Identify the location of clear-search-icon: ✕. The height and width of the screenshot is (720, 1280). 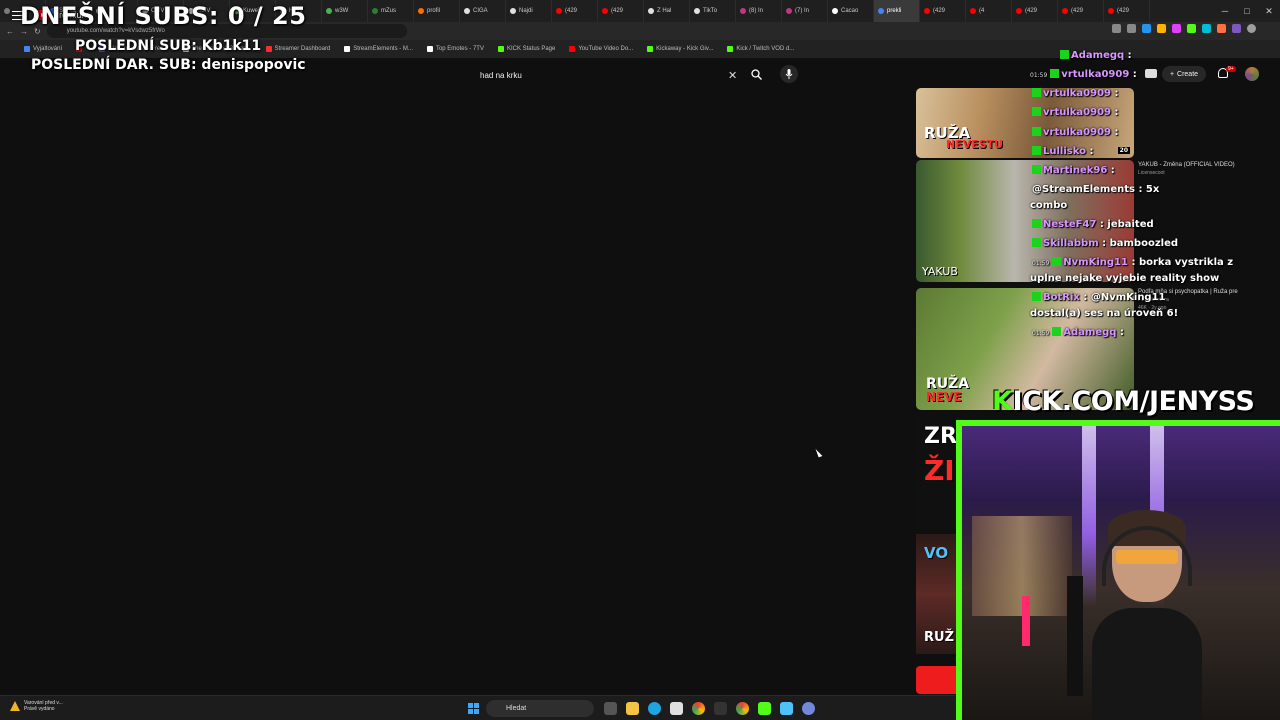
(735, 75).